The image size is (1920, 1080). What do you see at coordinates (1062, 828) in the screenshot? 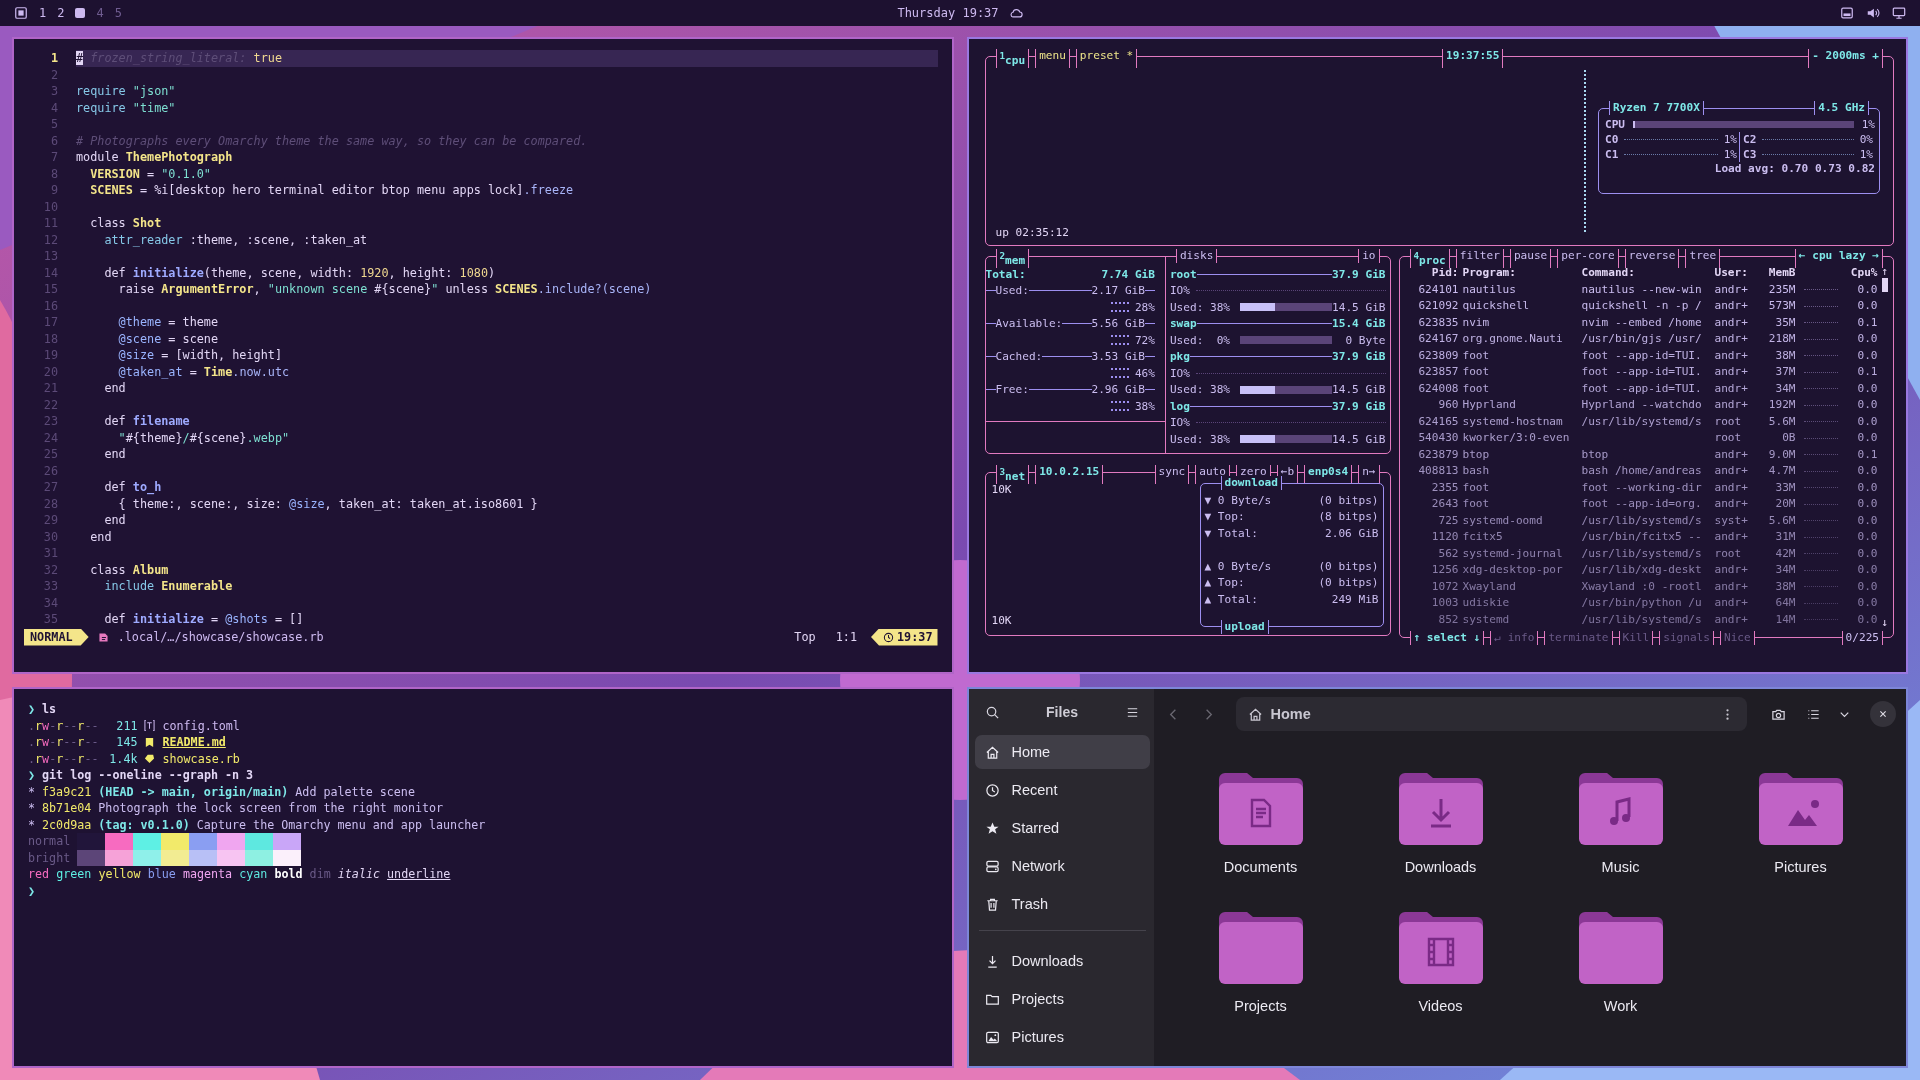
I see `sidebar-item: Starred` at bounding box center [1062, 828].